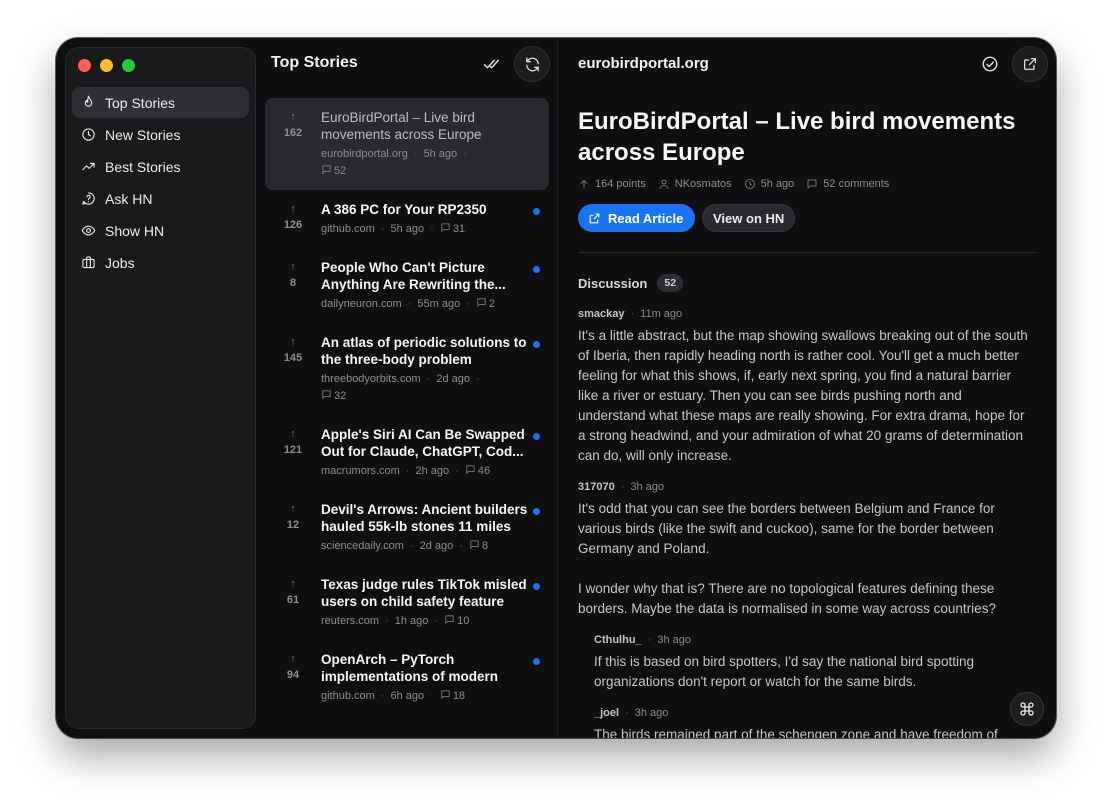 The width and height of the screenshot is (1112, 812). What do you see at coordinates (293, 358) in the screenshot?
I see `story-points: 145` at bounding box center [293, 358].